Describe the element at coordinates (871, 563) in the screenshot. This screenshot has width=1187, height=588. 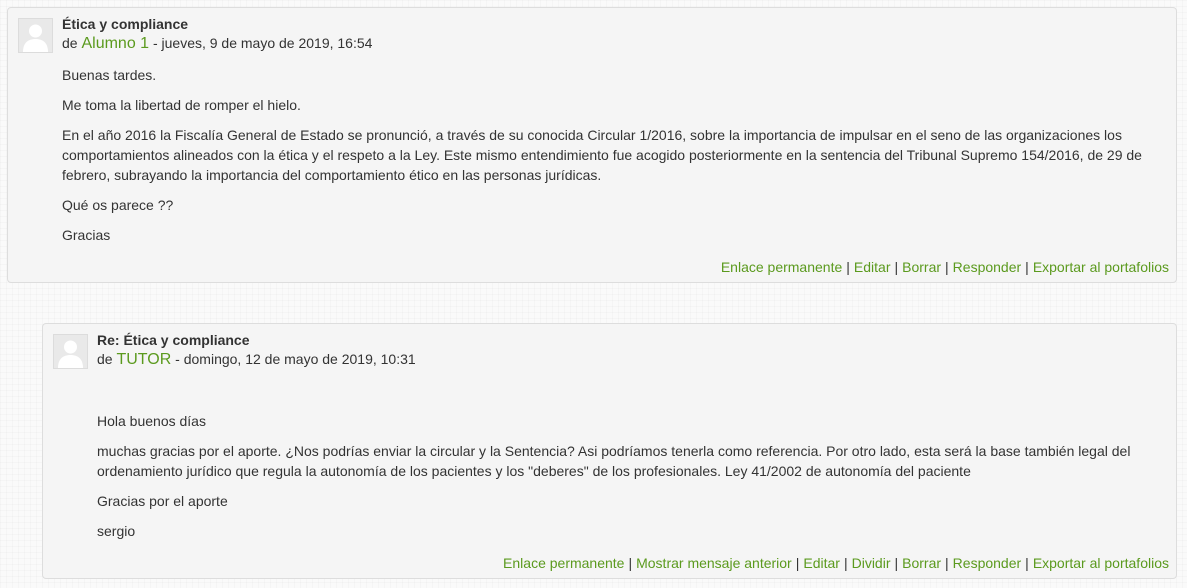
I see `split-link: Dividir` at that location.